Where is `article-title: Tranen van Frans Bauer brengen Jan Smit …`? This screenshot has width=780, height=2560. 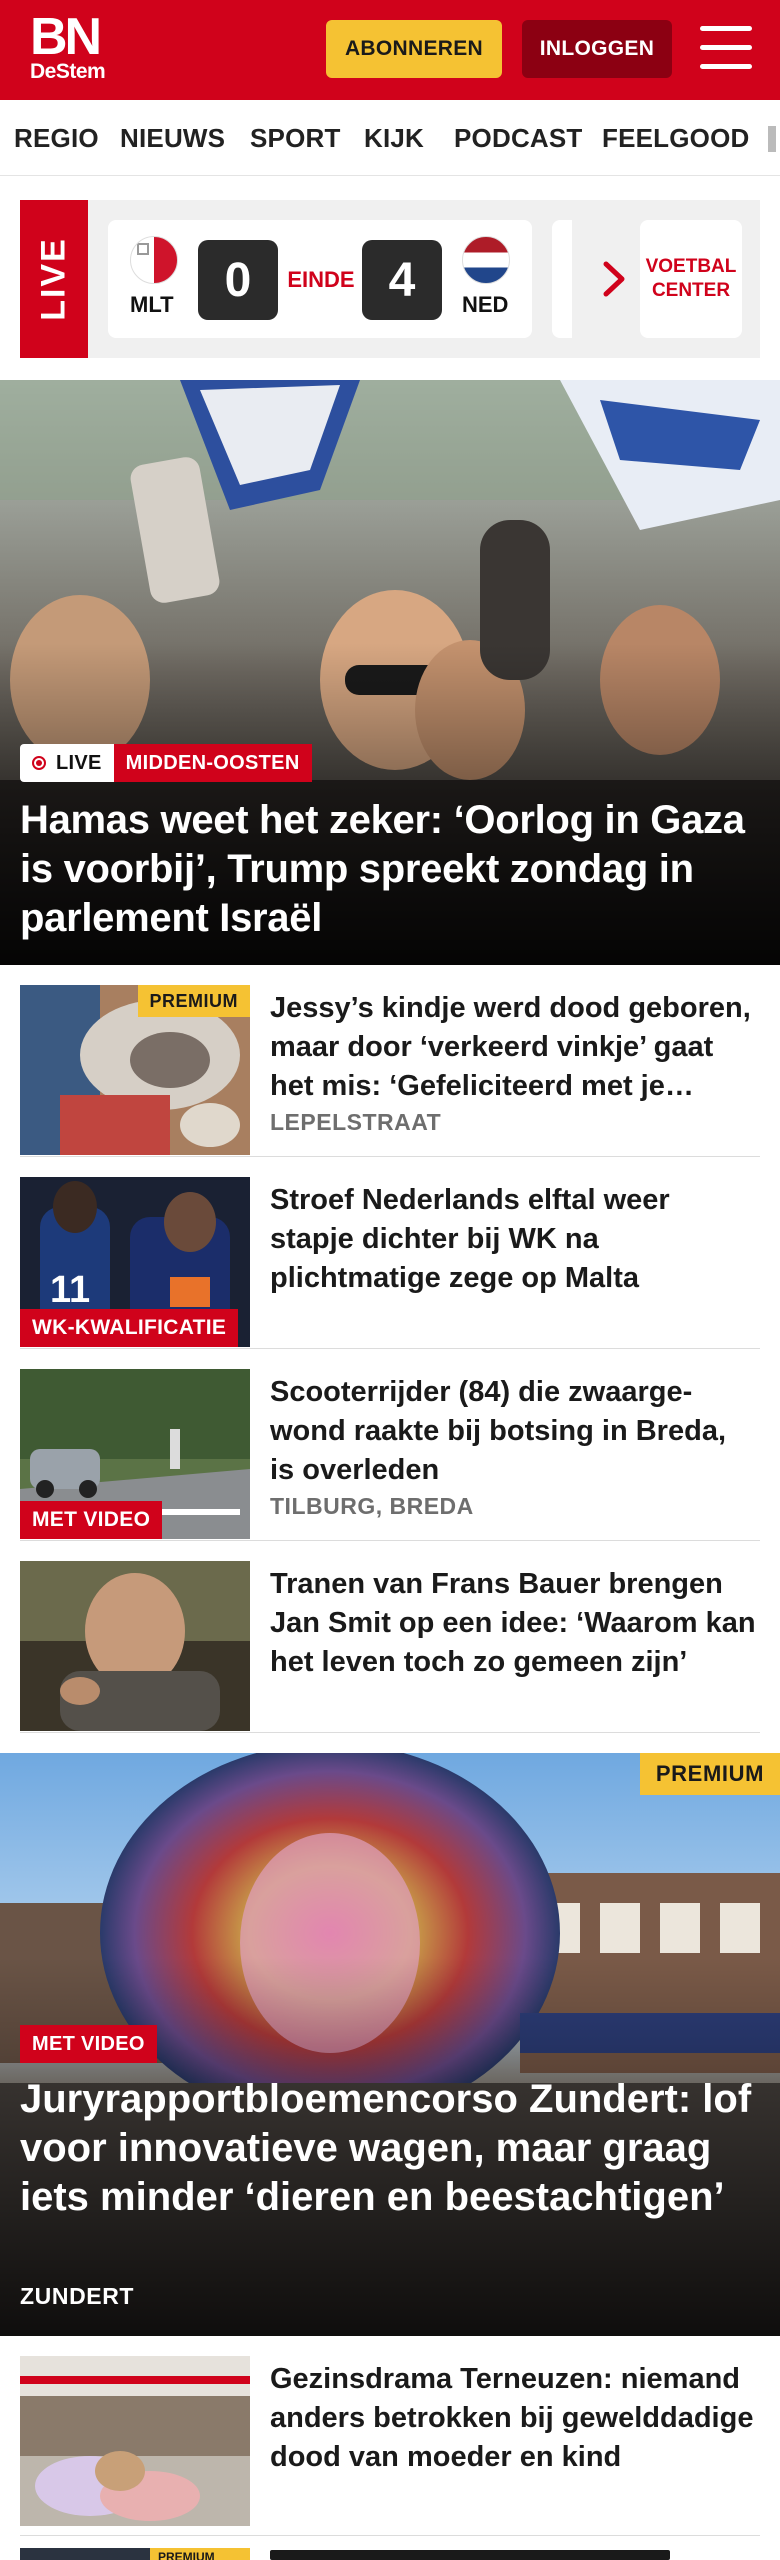 article-title: Tranen van Frans Bauer brengen Jan Smit … is located at coordinates (514, 1623).